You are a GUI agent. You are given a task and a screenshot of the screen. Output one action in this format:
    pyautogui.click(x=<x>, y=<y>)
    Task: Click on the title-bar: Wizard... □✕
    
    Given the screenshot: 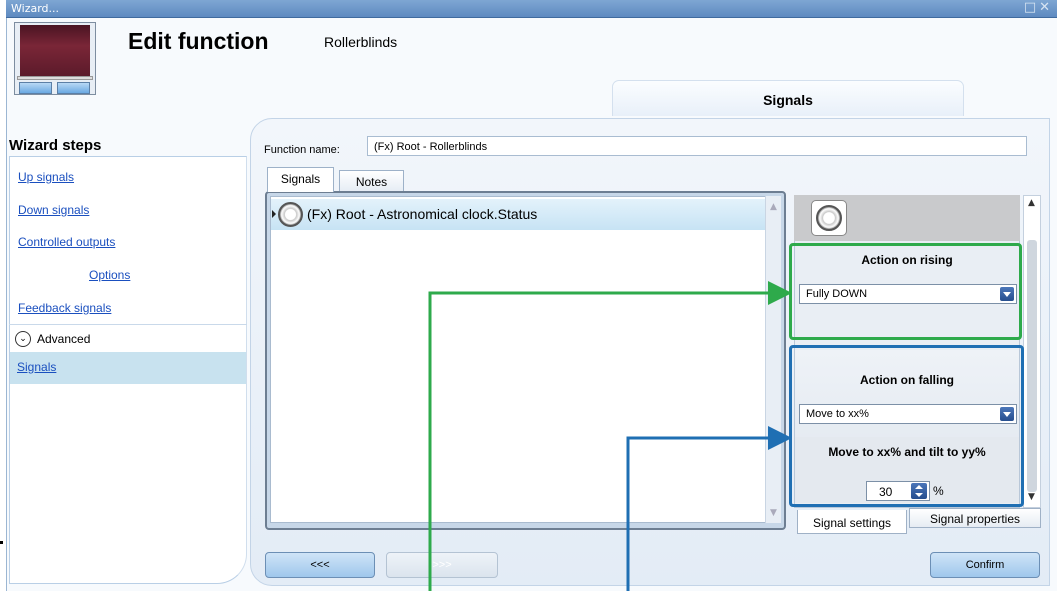 What is the action you would take?
    pyautogui.click(x=531, y=9)
    